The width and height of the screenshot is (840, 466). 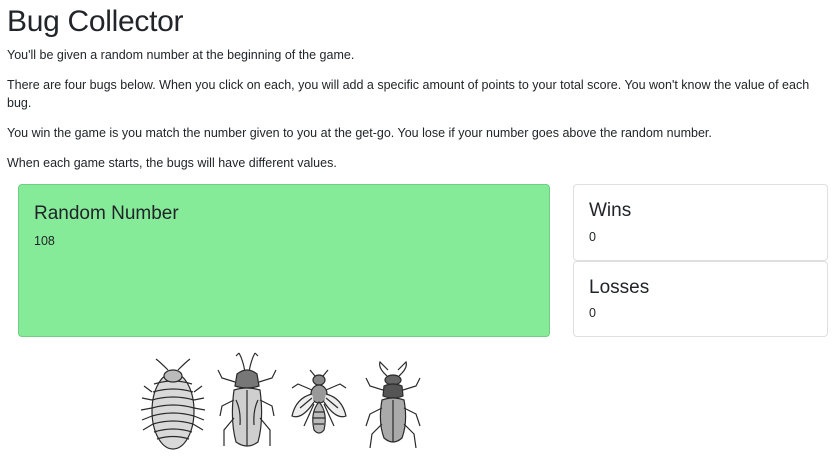 I want to click on pill-bug-button, so click(x=173, y=406).